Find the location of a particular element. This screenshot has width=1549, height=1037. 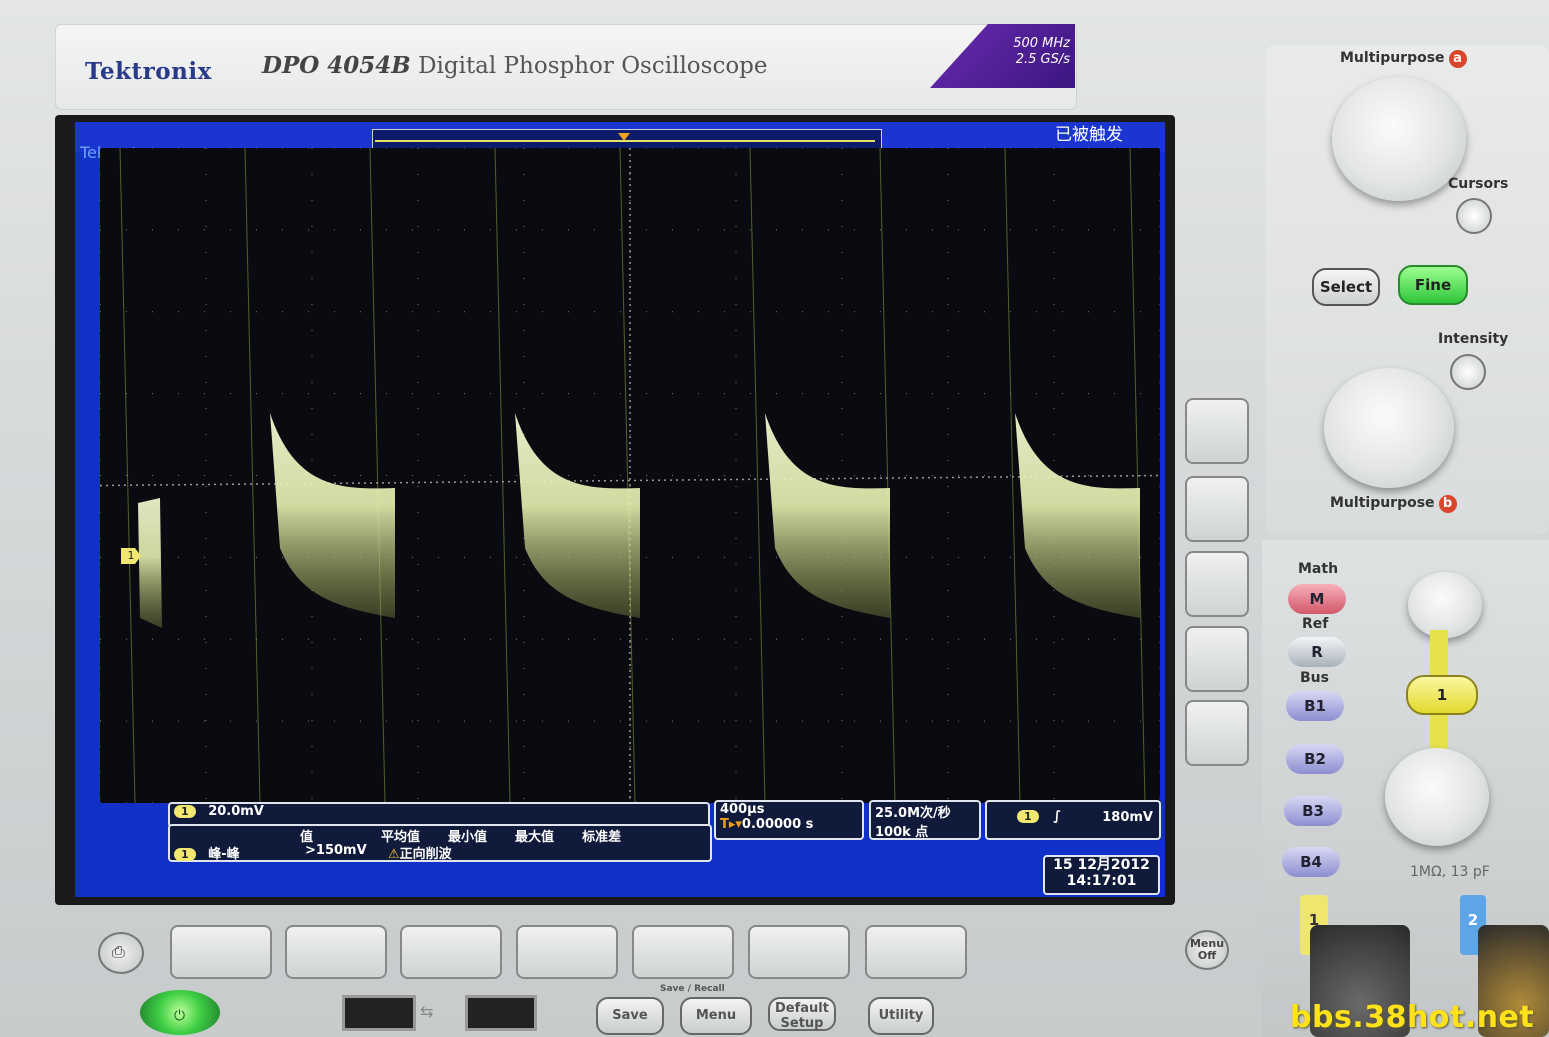

sample-rate-label: 2.5 GS/s is located at coordinates (1042, 59).